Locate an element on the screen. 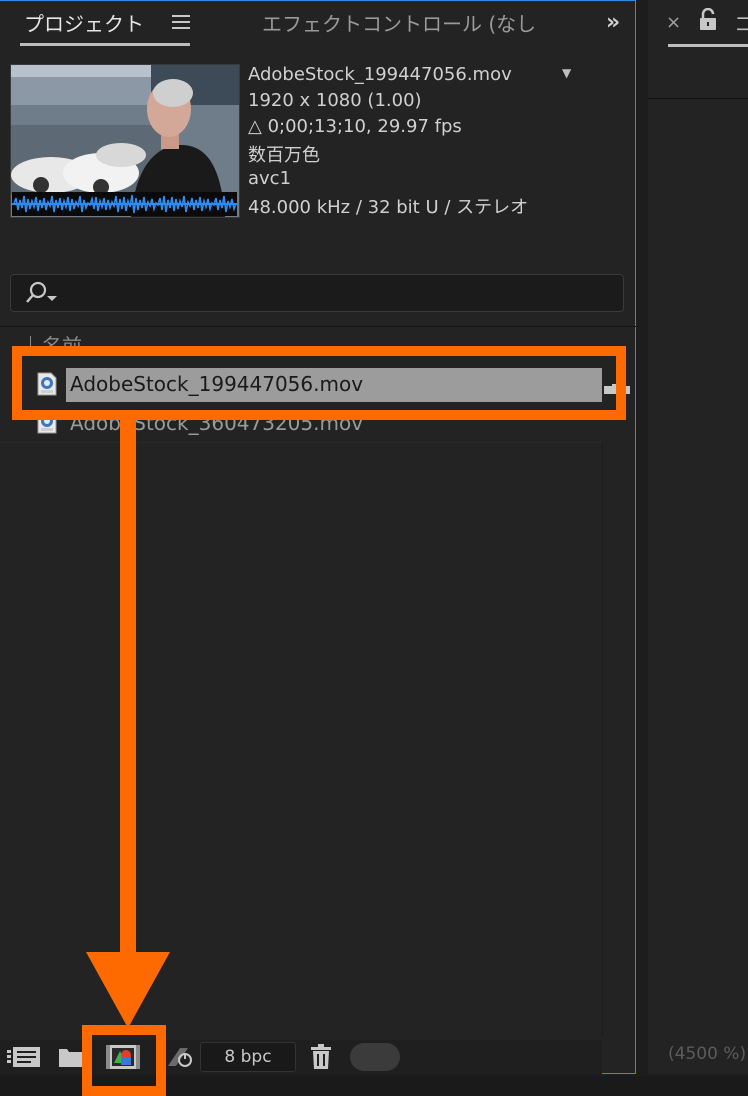 The image size is (748, 1096). lock-icon is located at coordinates (708, 20).